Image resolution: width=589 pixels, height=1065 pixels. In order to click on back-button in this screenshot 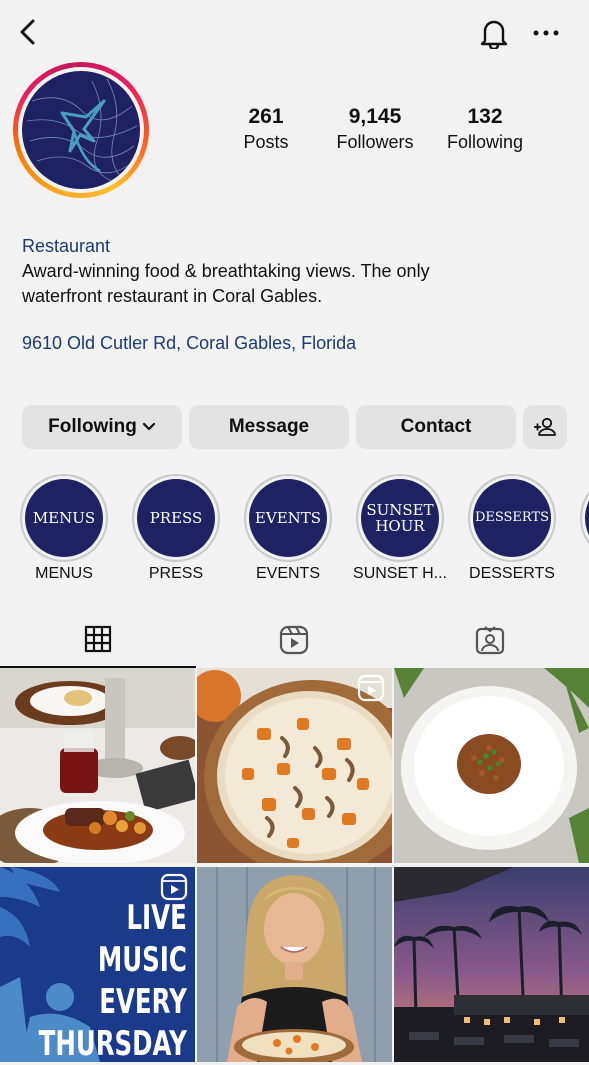, I will do `click(27, 32)`.